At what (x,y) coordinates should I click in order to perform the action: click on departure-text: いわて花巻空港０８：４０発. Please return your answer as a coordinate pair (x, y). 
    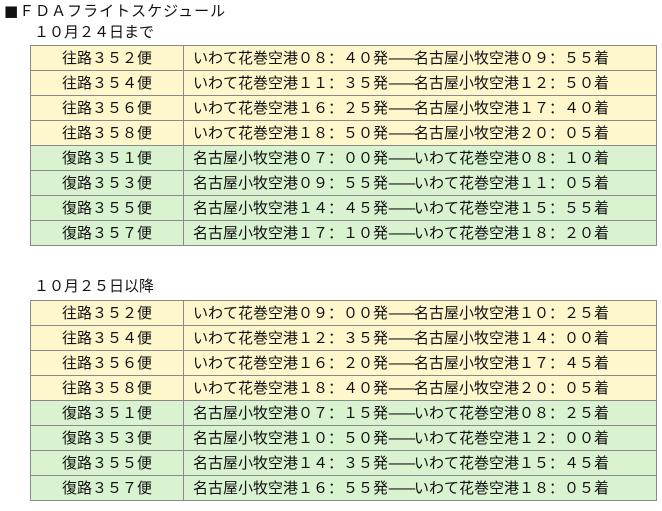
    Looking at the image, I should click on (291, 58).